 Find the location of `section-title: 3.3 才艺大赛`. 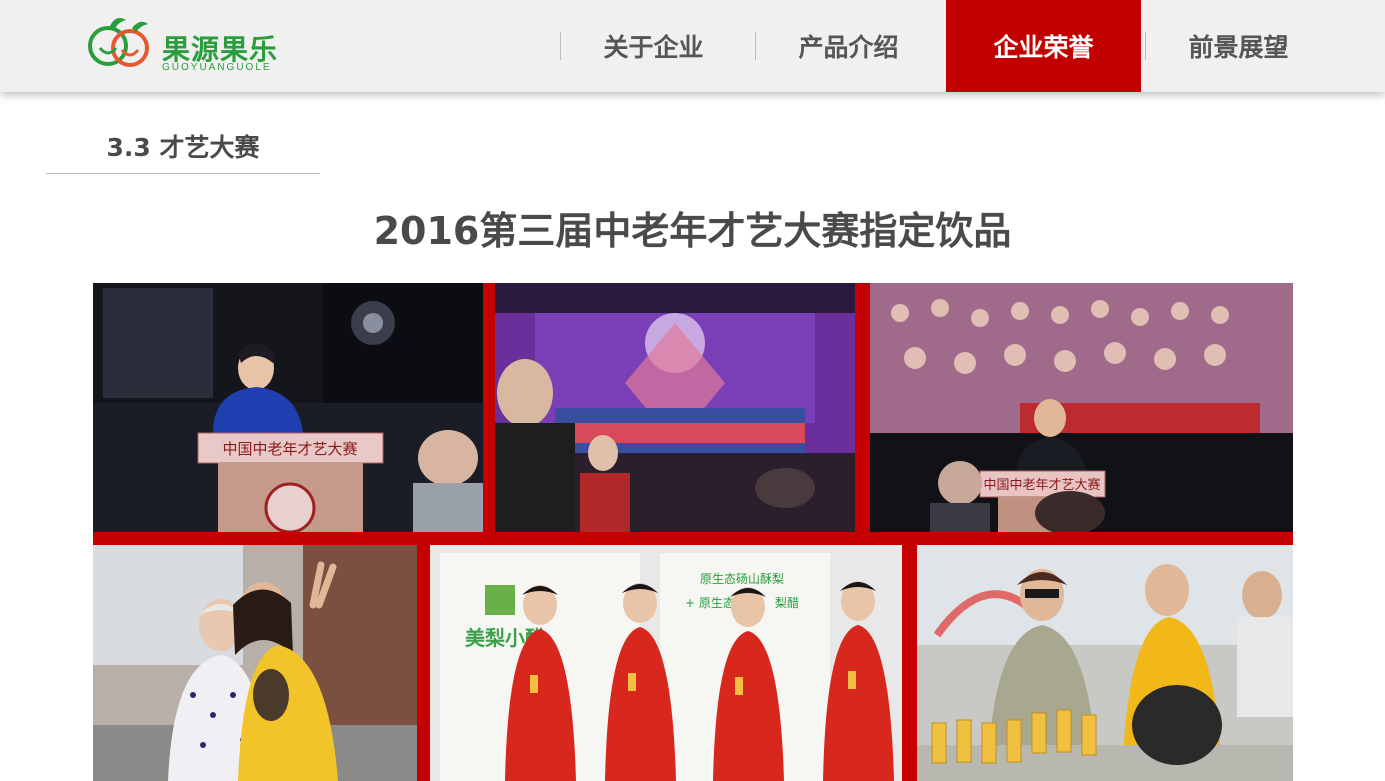

section-title: 3.3 才艺大赛 is located at coordinates (183, 151).